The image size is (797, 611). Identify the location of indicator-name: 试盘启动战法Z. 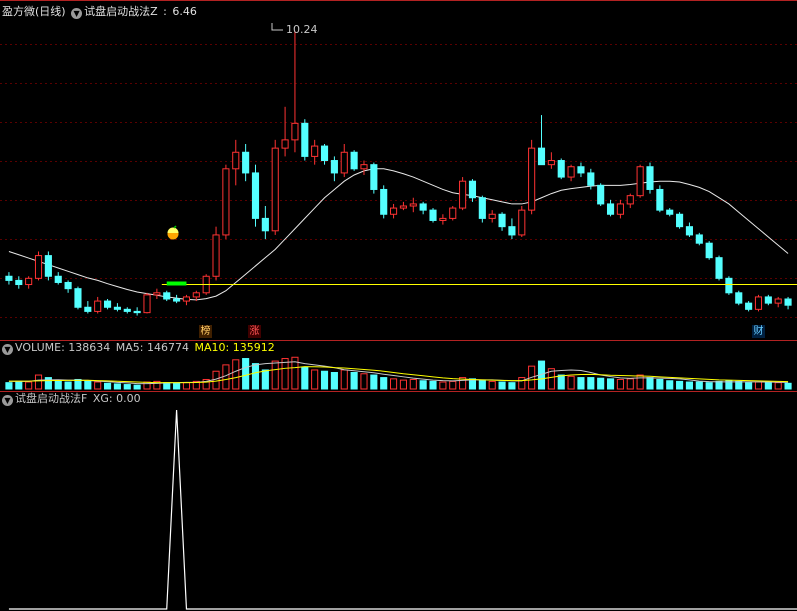
(121, 11).